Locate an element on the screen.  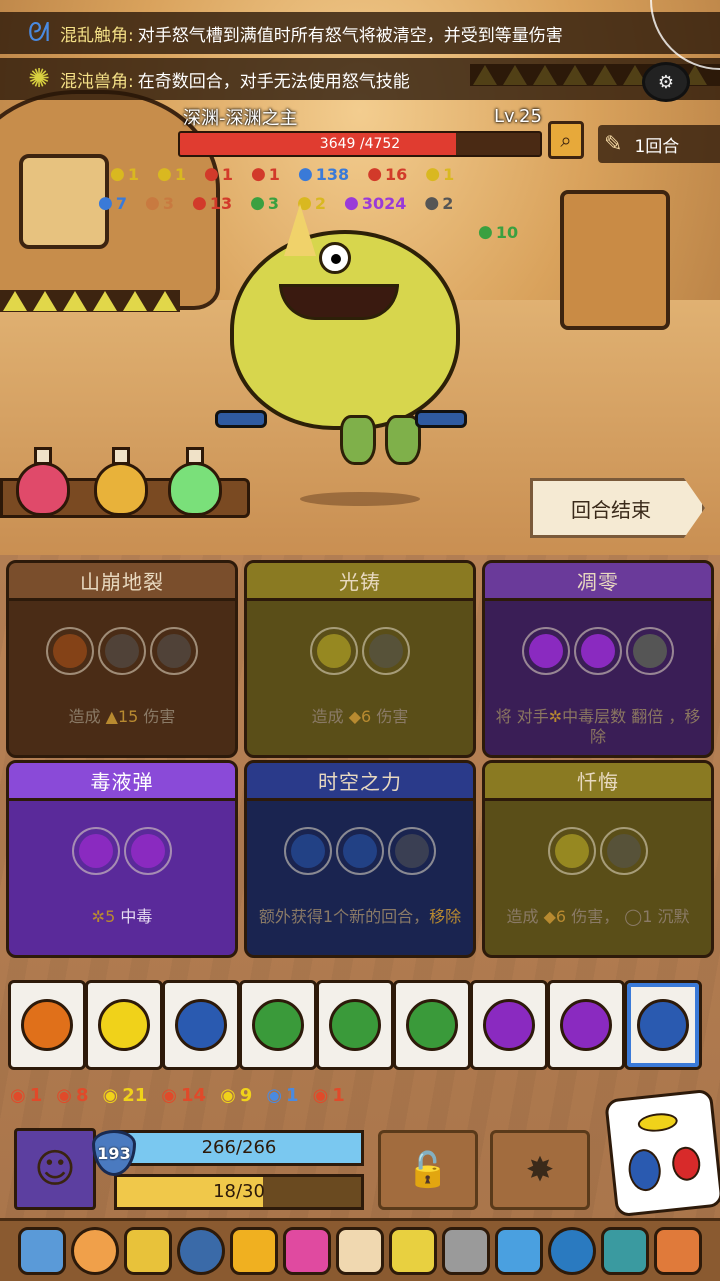
padlock-icon: 🔓 is located at coordinates (428, 1170).